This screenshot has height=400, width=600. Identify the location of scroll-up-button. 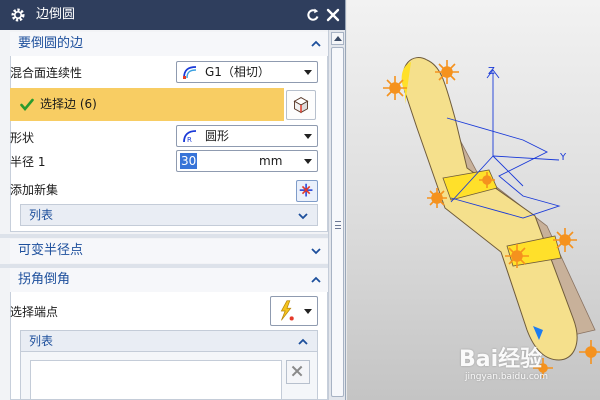
(337, 38).